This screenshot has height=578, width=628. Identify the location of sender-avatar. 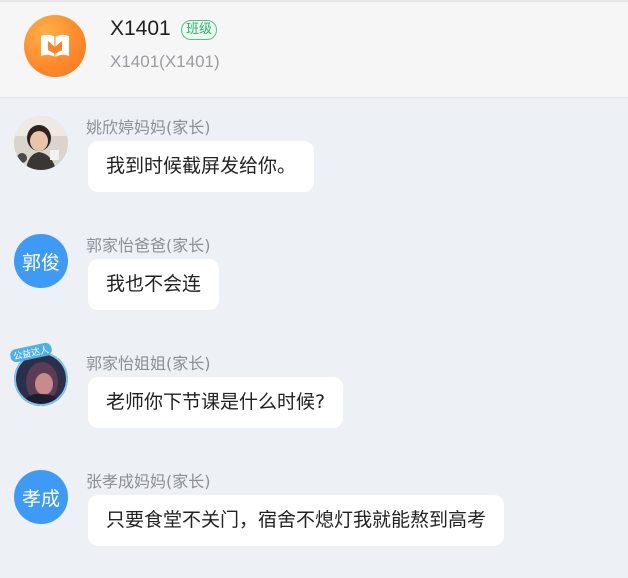
(41, 143).